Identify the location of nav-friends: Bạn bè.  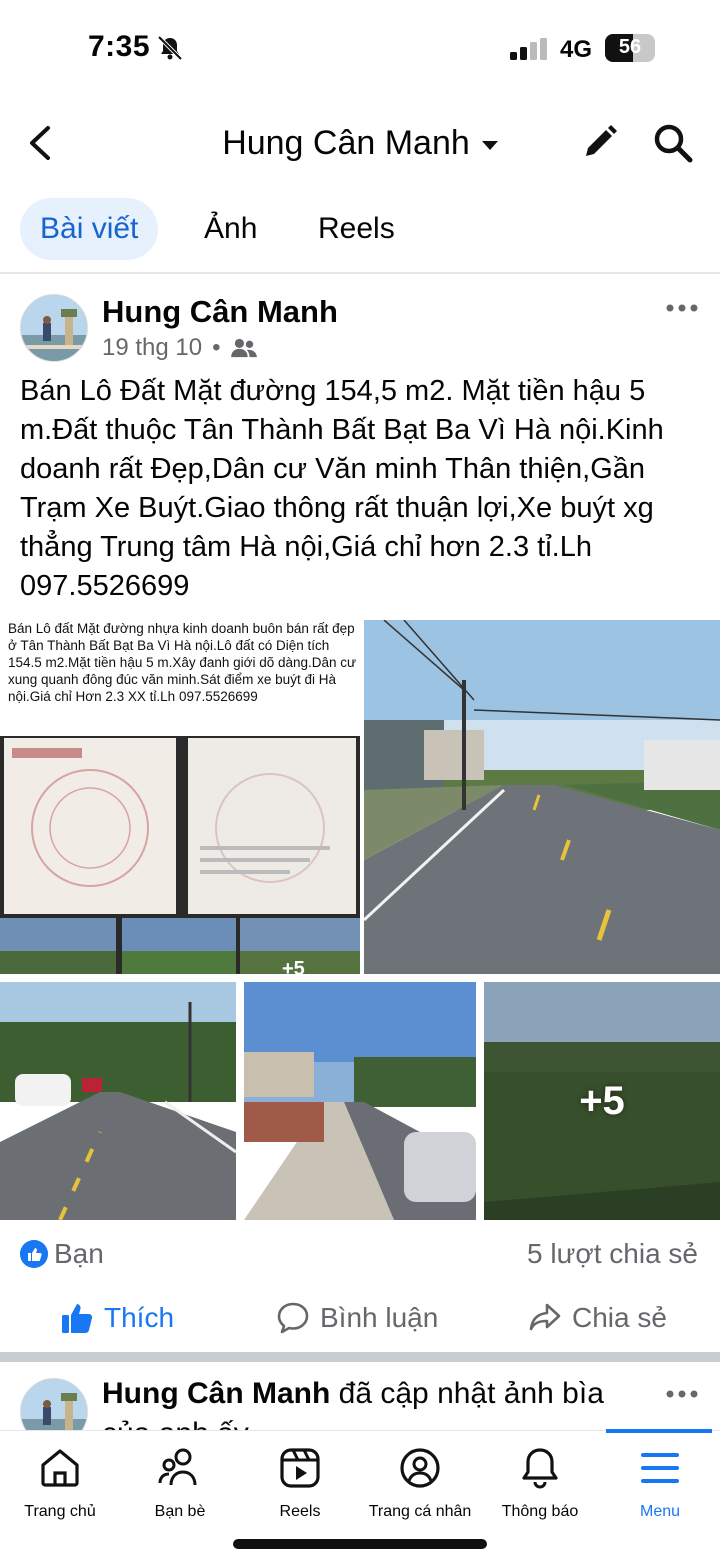
(180, 1483).